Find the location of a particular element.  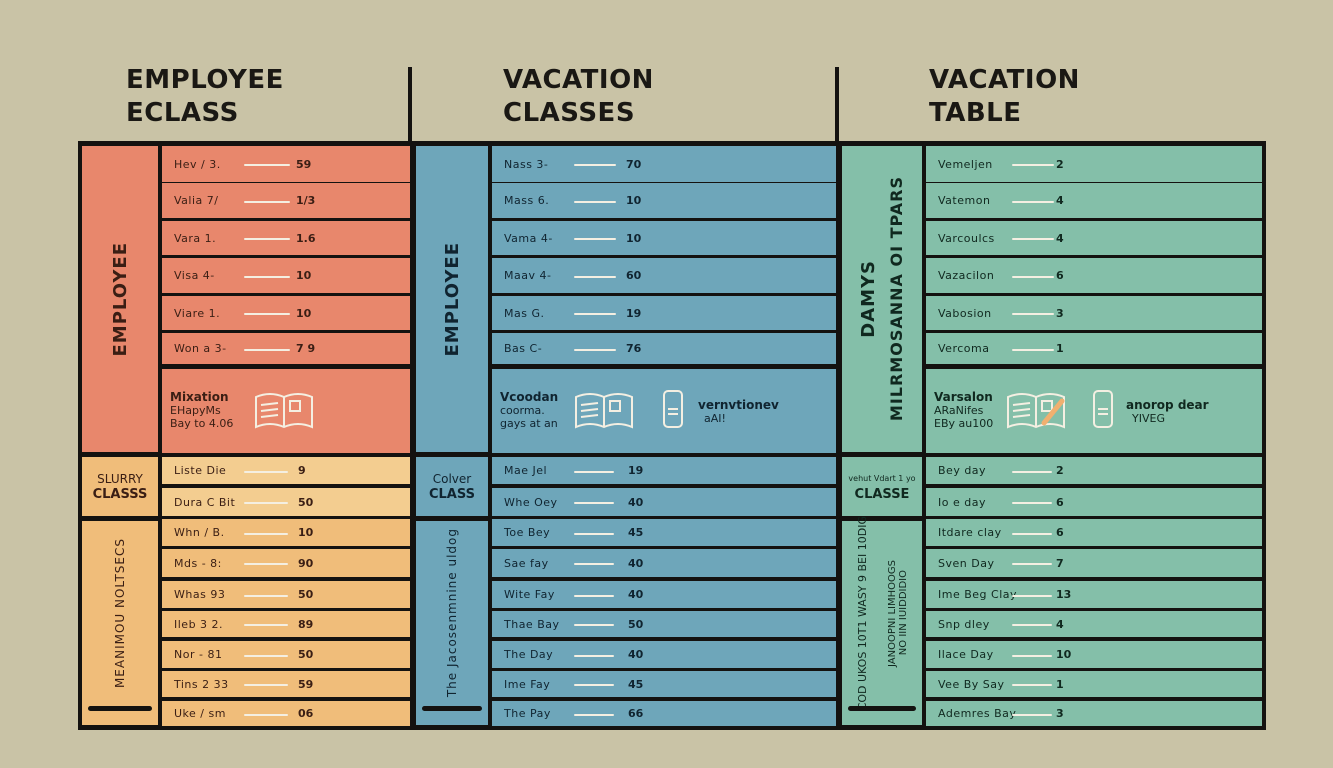

side-bottom-text: NO IIN IUIDDIDIO is located at coordinates (903, 613).